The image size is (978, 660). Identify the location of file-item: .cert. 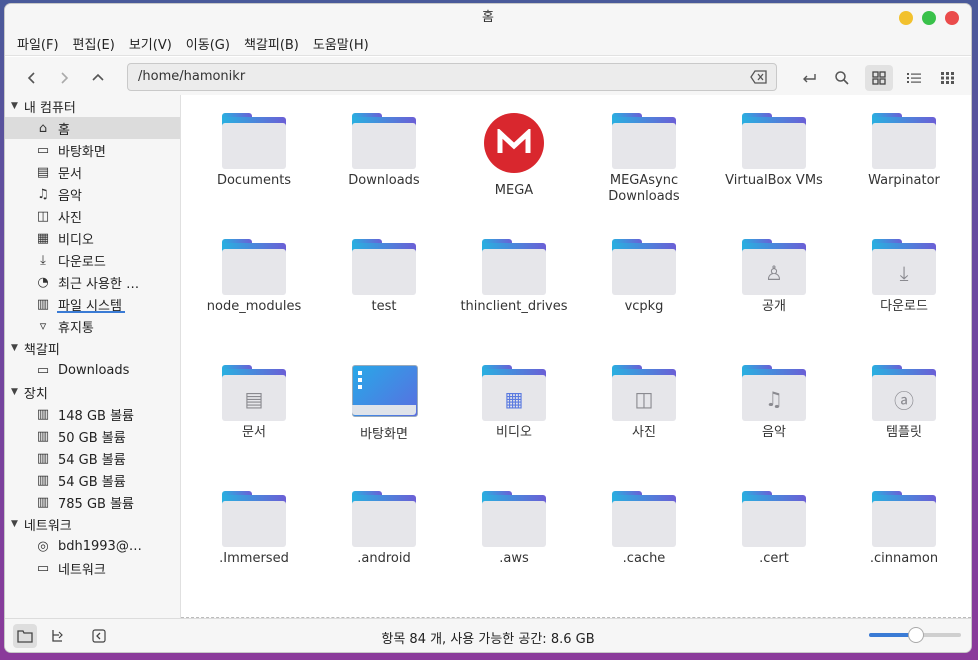
(774, 529).